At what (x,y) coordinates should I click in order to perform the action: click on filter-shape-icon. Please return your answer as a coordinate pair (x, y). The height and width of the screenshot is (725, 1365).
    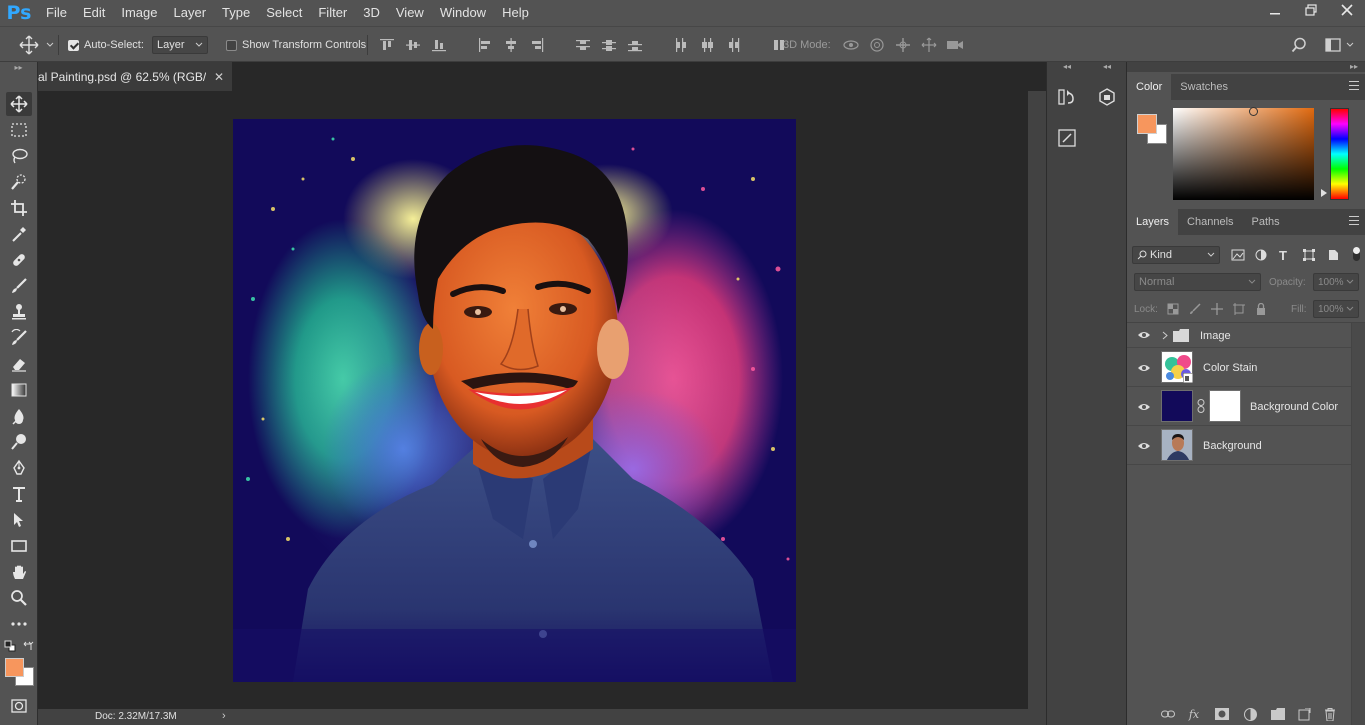
    Looking at the image, I should click on (1309, 255).